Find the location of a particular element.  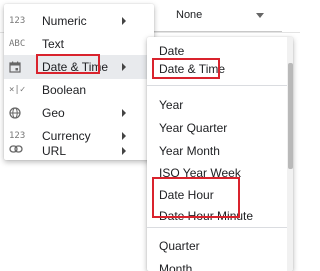

submenu-item-month: Month is located at coordinates (217, 264).